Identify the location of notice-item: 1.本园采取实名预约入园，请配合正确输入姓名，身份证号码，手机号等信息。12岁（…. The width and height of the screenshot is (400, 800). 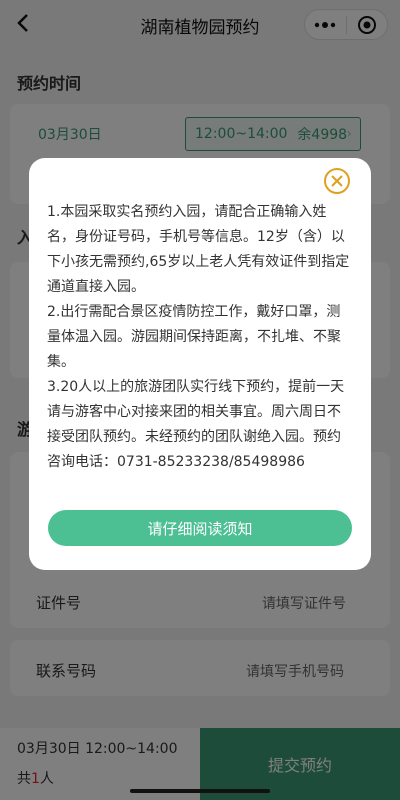
(198, 249).